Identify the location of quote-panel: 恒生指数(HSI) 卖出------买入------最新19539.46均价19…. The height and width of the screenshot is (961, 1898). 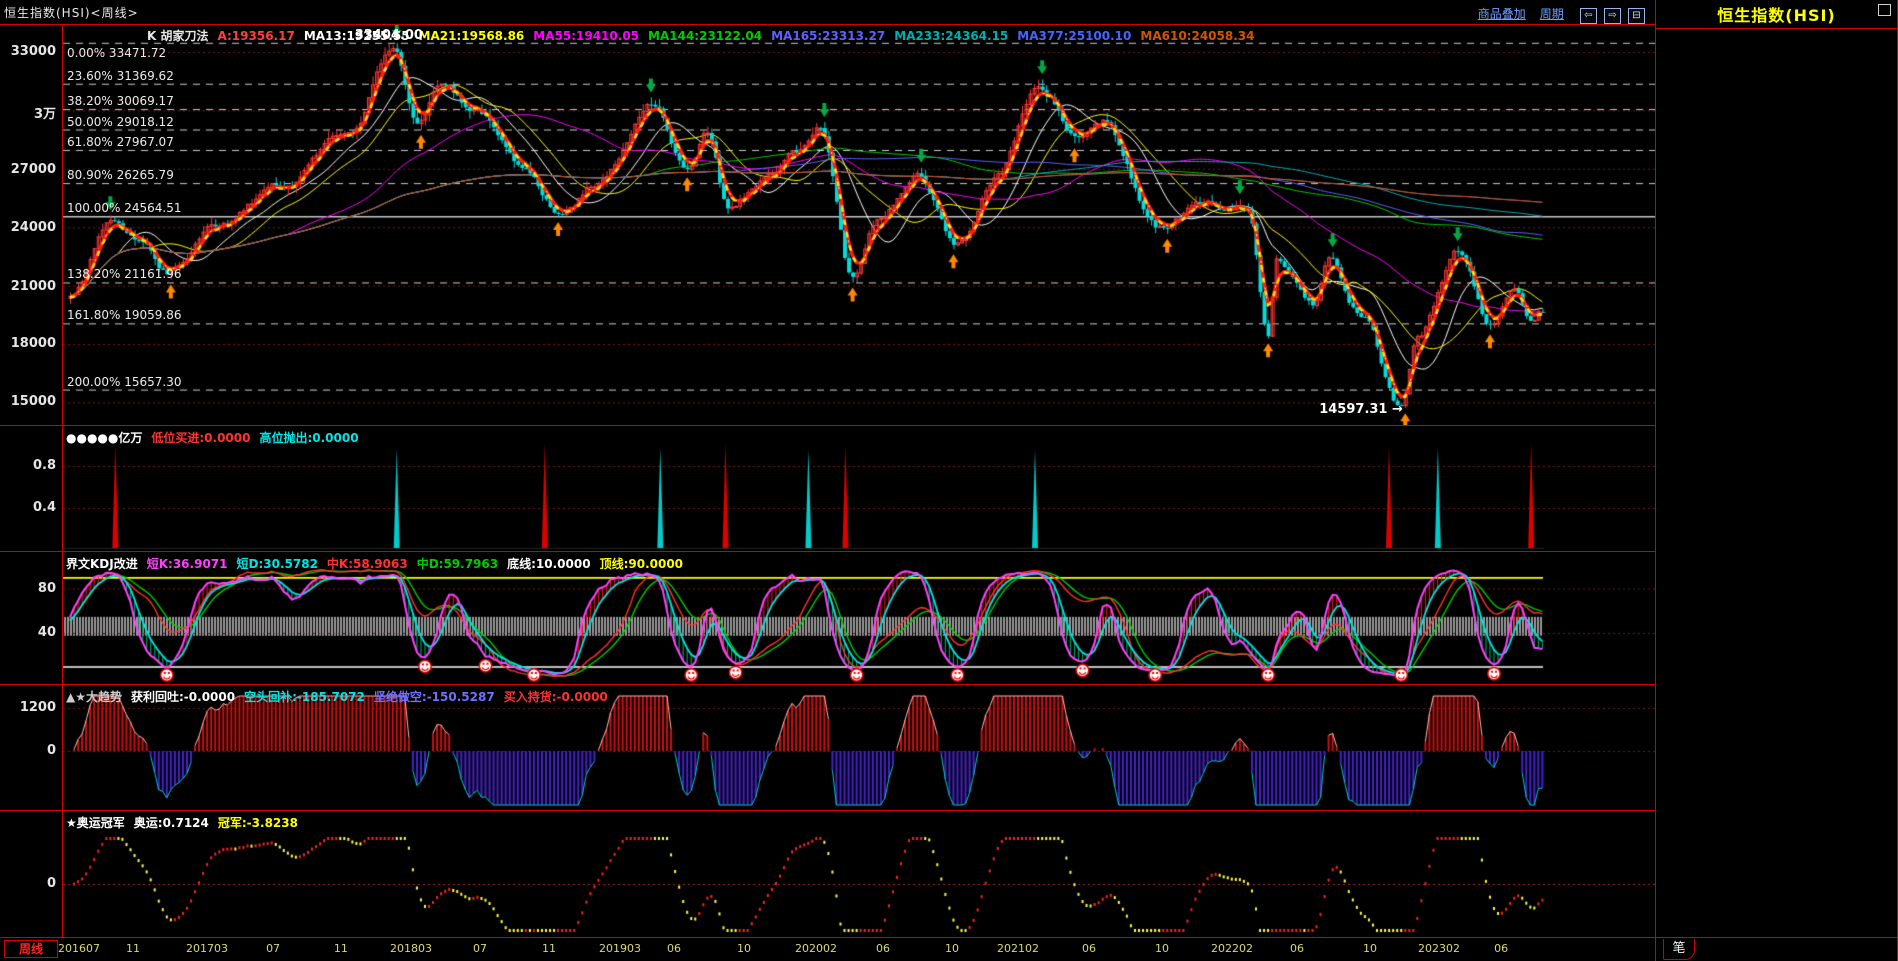
(1776, 480).